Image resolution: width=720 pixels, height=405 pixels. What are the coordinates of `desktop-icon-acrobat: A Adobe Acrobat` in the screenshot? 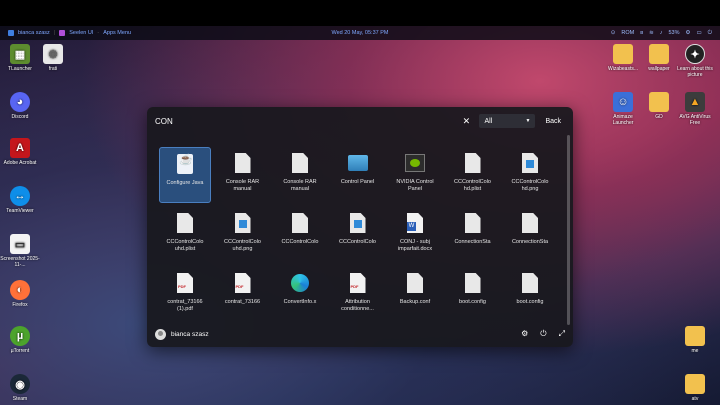 It's located at (20, 152).